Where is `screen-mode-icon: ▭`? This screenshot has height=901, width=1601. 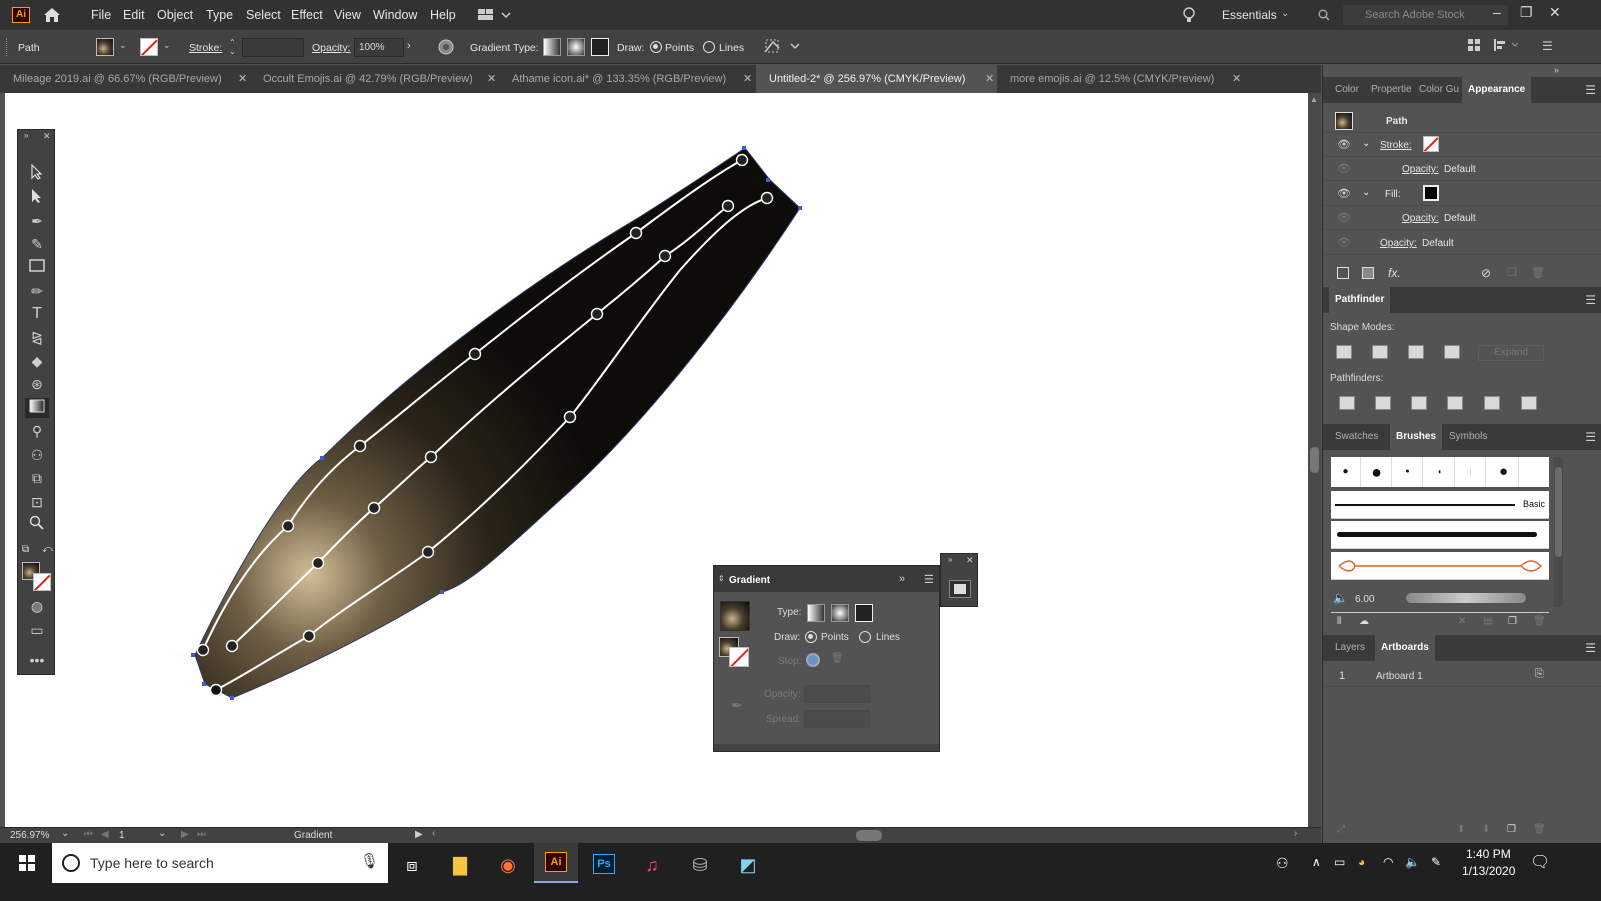
screen-mode-icon: ▭ is located at coordinates (37, 630).